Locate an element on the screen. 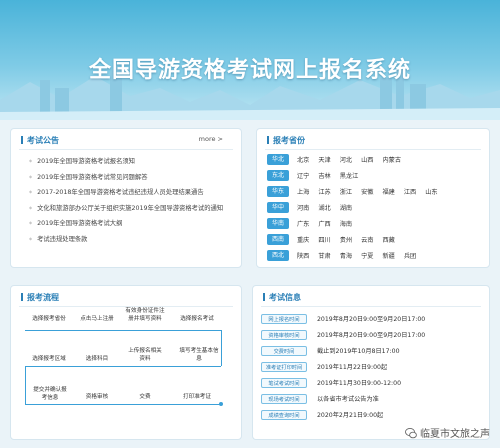 The width and height of the screenshot is (500, 448). province-link: 宁夏 is located at coordinates (367, 255).